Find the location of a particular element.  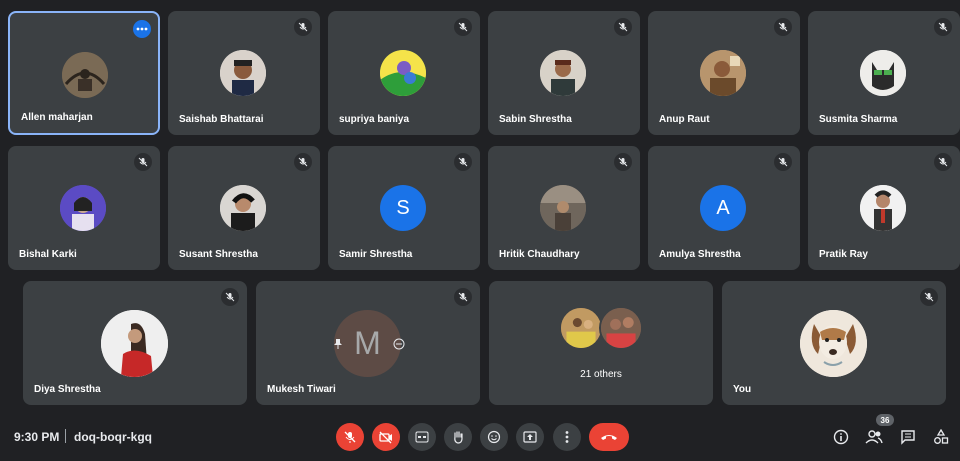

participant-name: Allen maharjan is located at coordinates (57, 117).